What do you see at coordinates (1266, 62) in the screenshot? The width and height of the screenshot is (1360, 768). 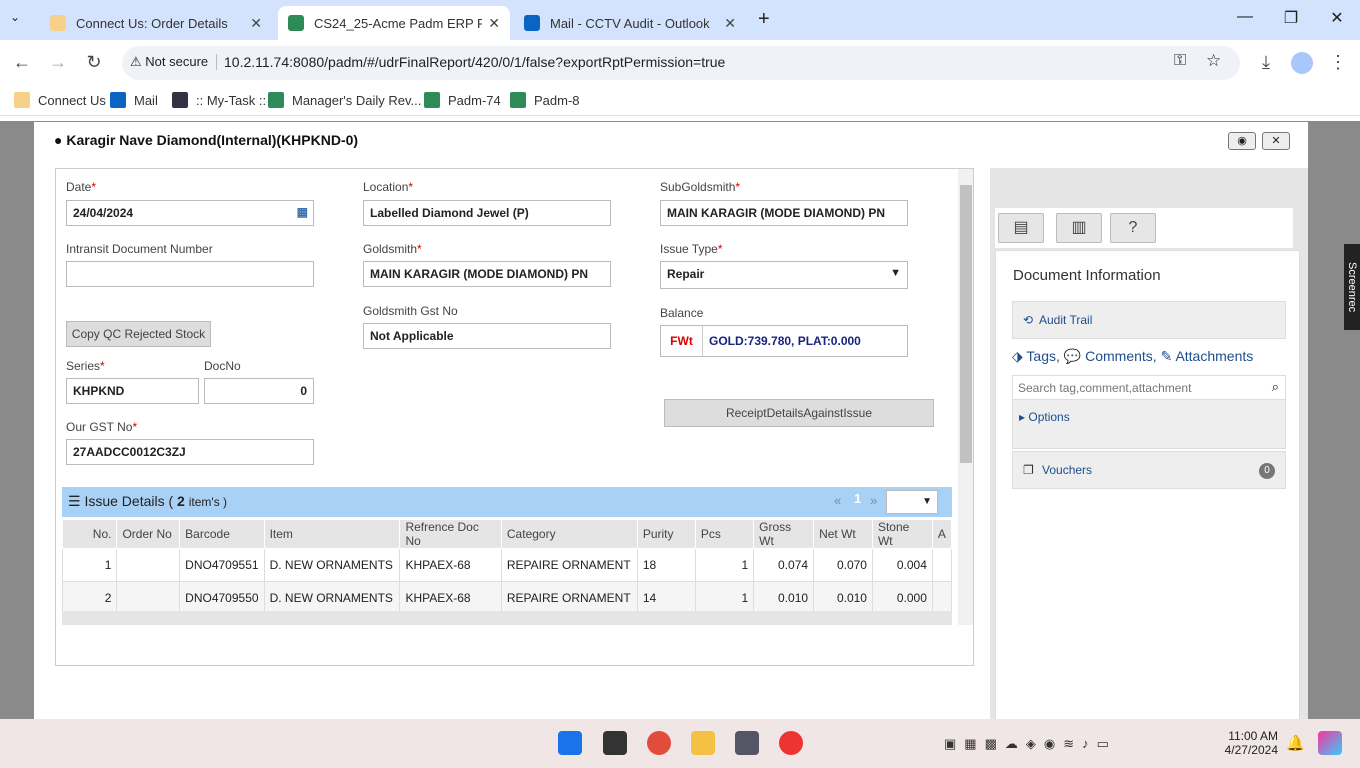 I see `download-icon: ⤓` at bounding box center [1266, 62].